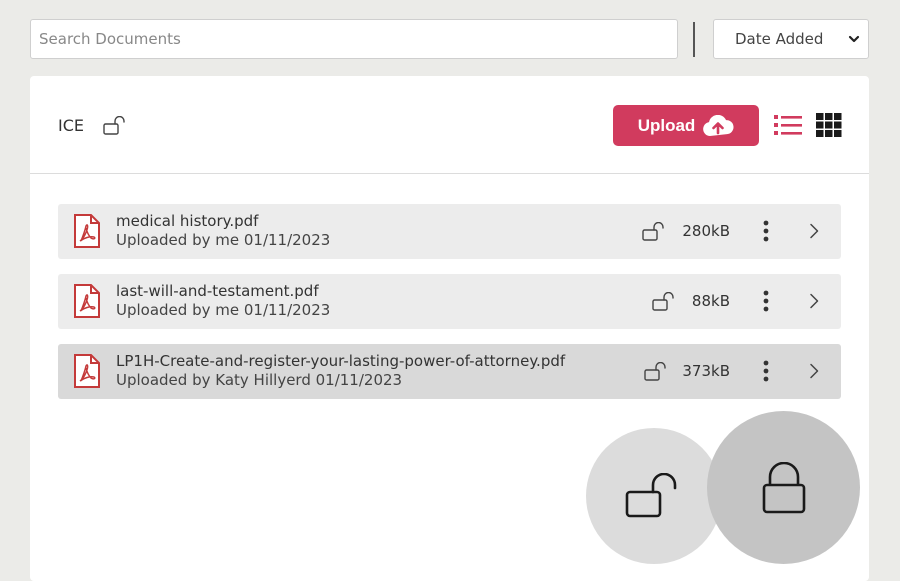  I want to click on unlock-option-button, so click(654, 496).